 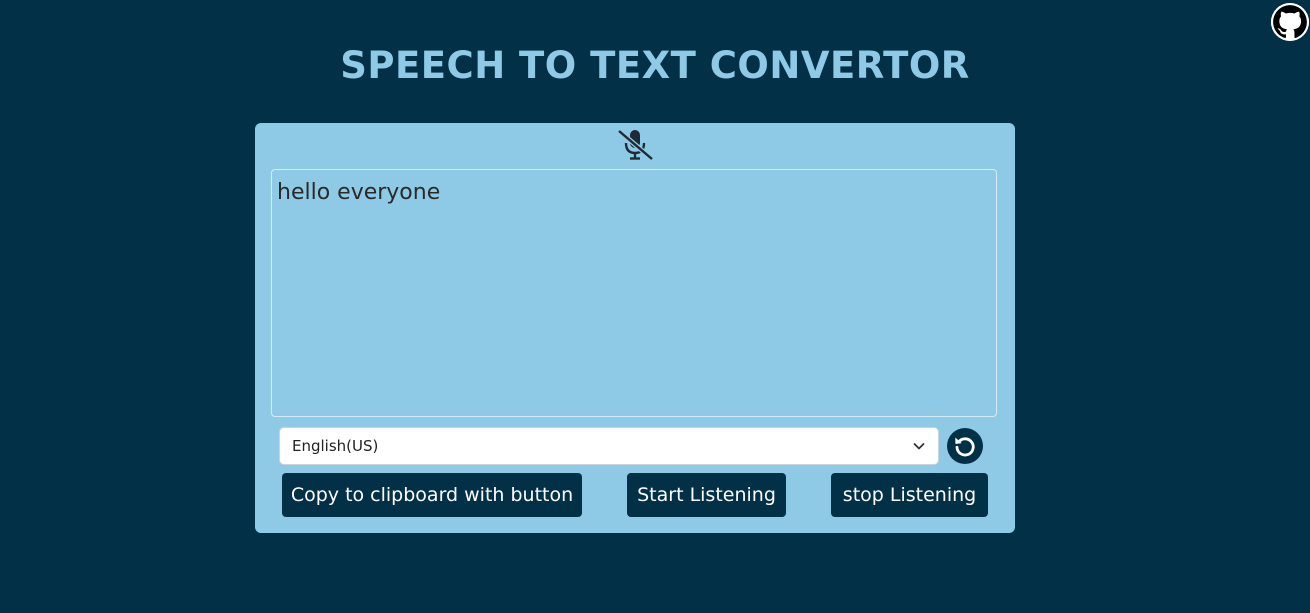 What do you see at coordinates (609, 446) in the screenshot?
I see `language-select: English(US)` at bounding box center [609, 446].